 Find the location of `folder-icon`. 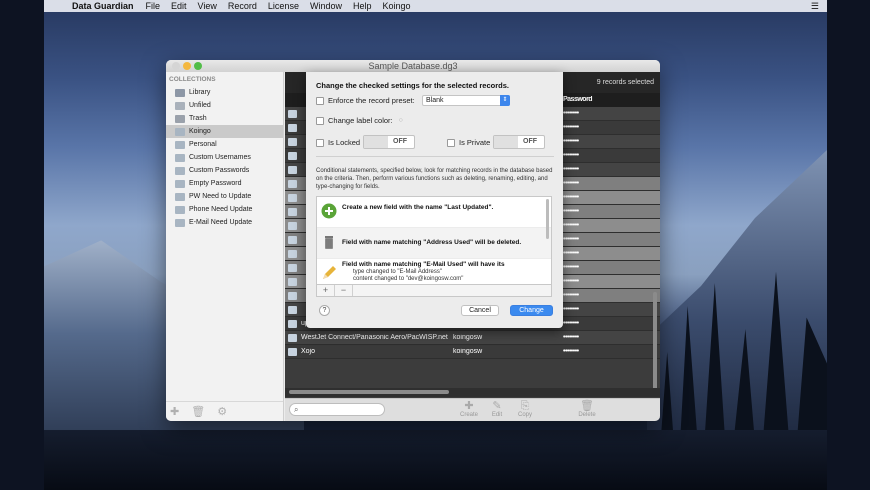

folder-icon is located at coordinates (180, 144).